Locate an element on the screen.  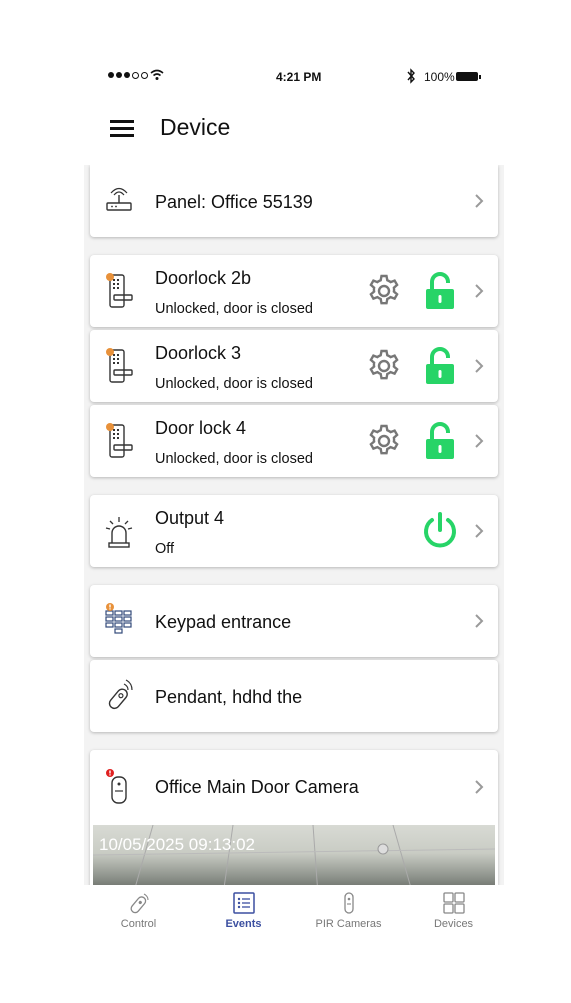
nav-label: Control is located at coordinates (138, 924).